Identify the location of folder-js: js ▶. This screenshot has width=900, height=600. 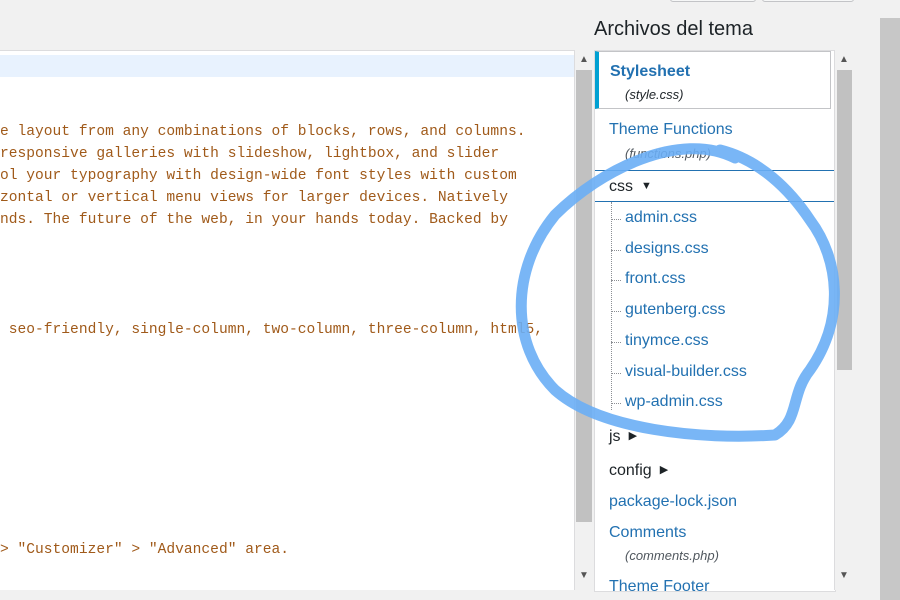
(623, 437).